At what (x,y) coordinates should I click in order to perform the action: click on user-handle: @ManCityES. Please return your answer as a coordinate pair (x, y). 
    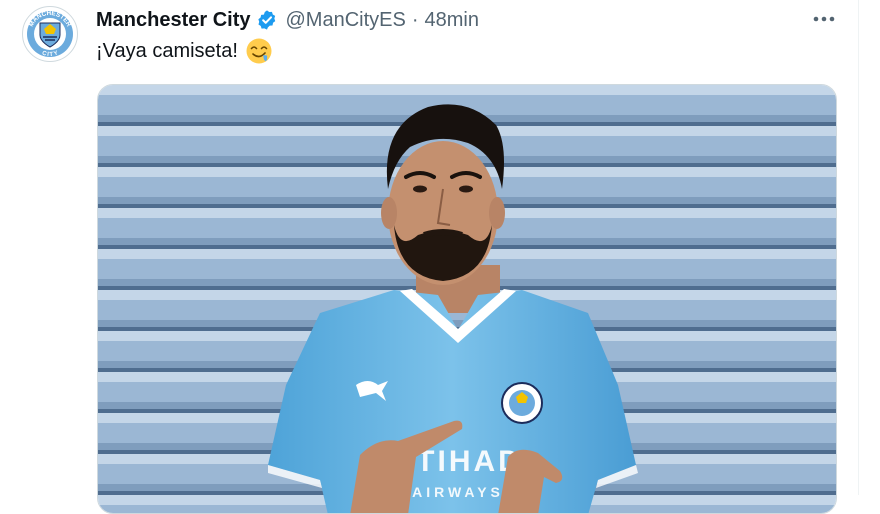
    Looking at the image, I should click on (346, 20).